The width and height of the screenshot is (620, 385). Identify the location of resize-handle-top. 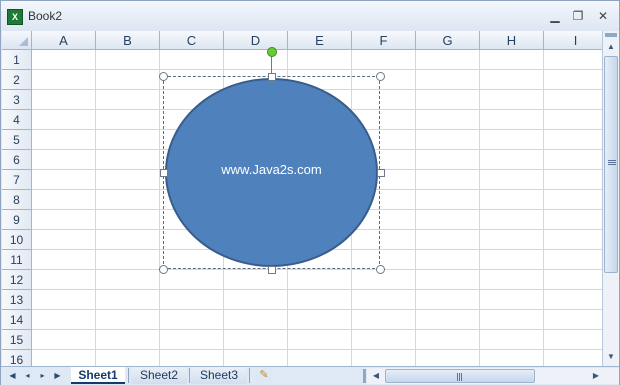
(272, 77).